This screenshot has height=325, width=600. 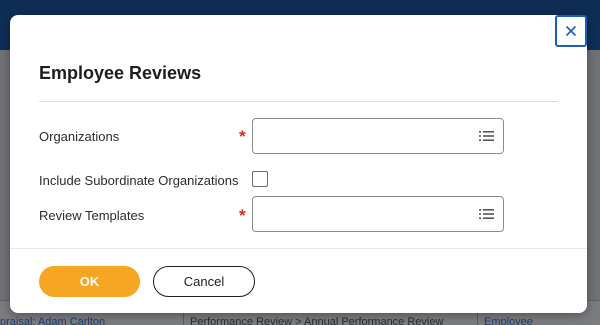 What do you see at coordinates (89, 281) in the screenshot?
I see `ok-button: OK` at bounding box center [89, 281].